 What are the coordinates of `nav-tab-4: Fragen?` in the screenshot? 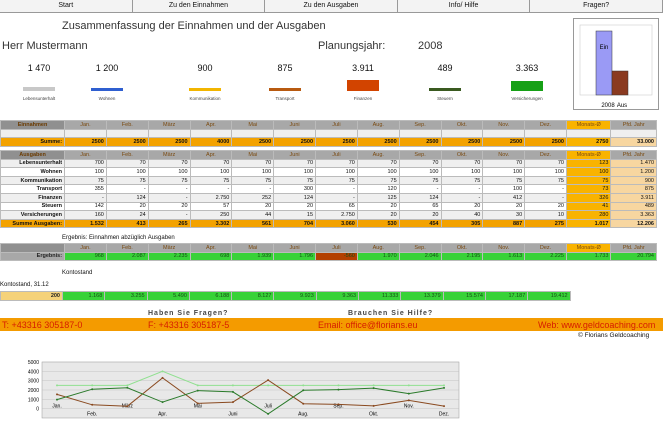 It's located at (596, 6).